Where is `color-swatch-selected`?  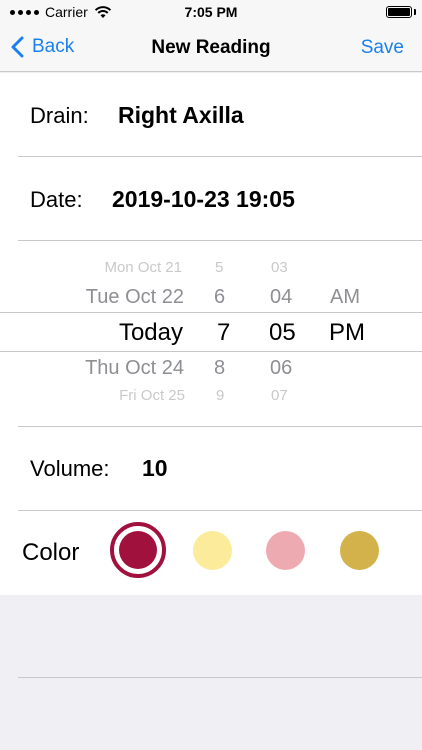
color-swatch-selected is located at coordinates (138, 550).